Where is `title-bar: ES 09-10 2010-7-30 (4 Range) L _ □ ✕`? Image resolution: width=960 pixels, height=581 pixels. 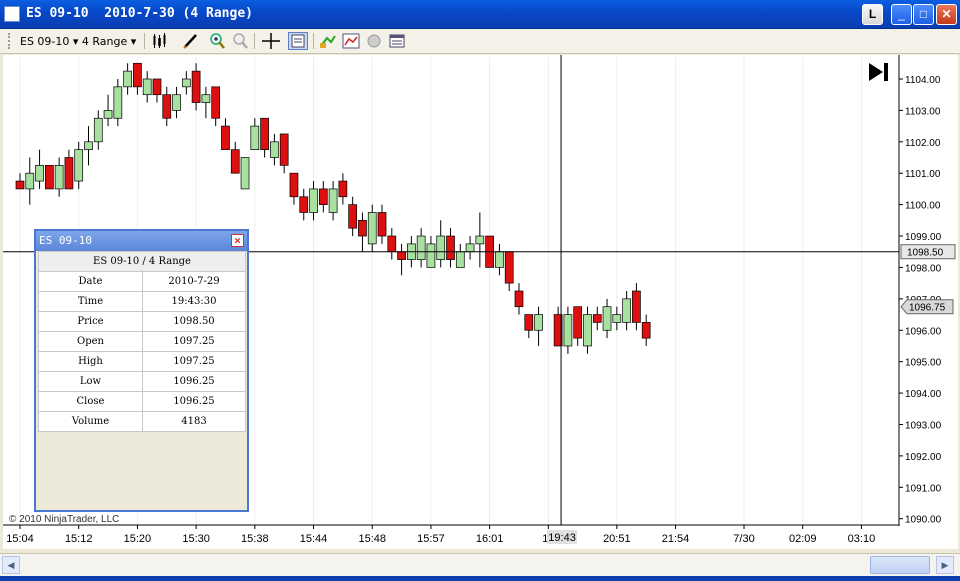 title-bar: ES 09-10 2010-7-30 (4 Range) L _ □ ✕ is located at coordinates (480, 14).